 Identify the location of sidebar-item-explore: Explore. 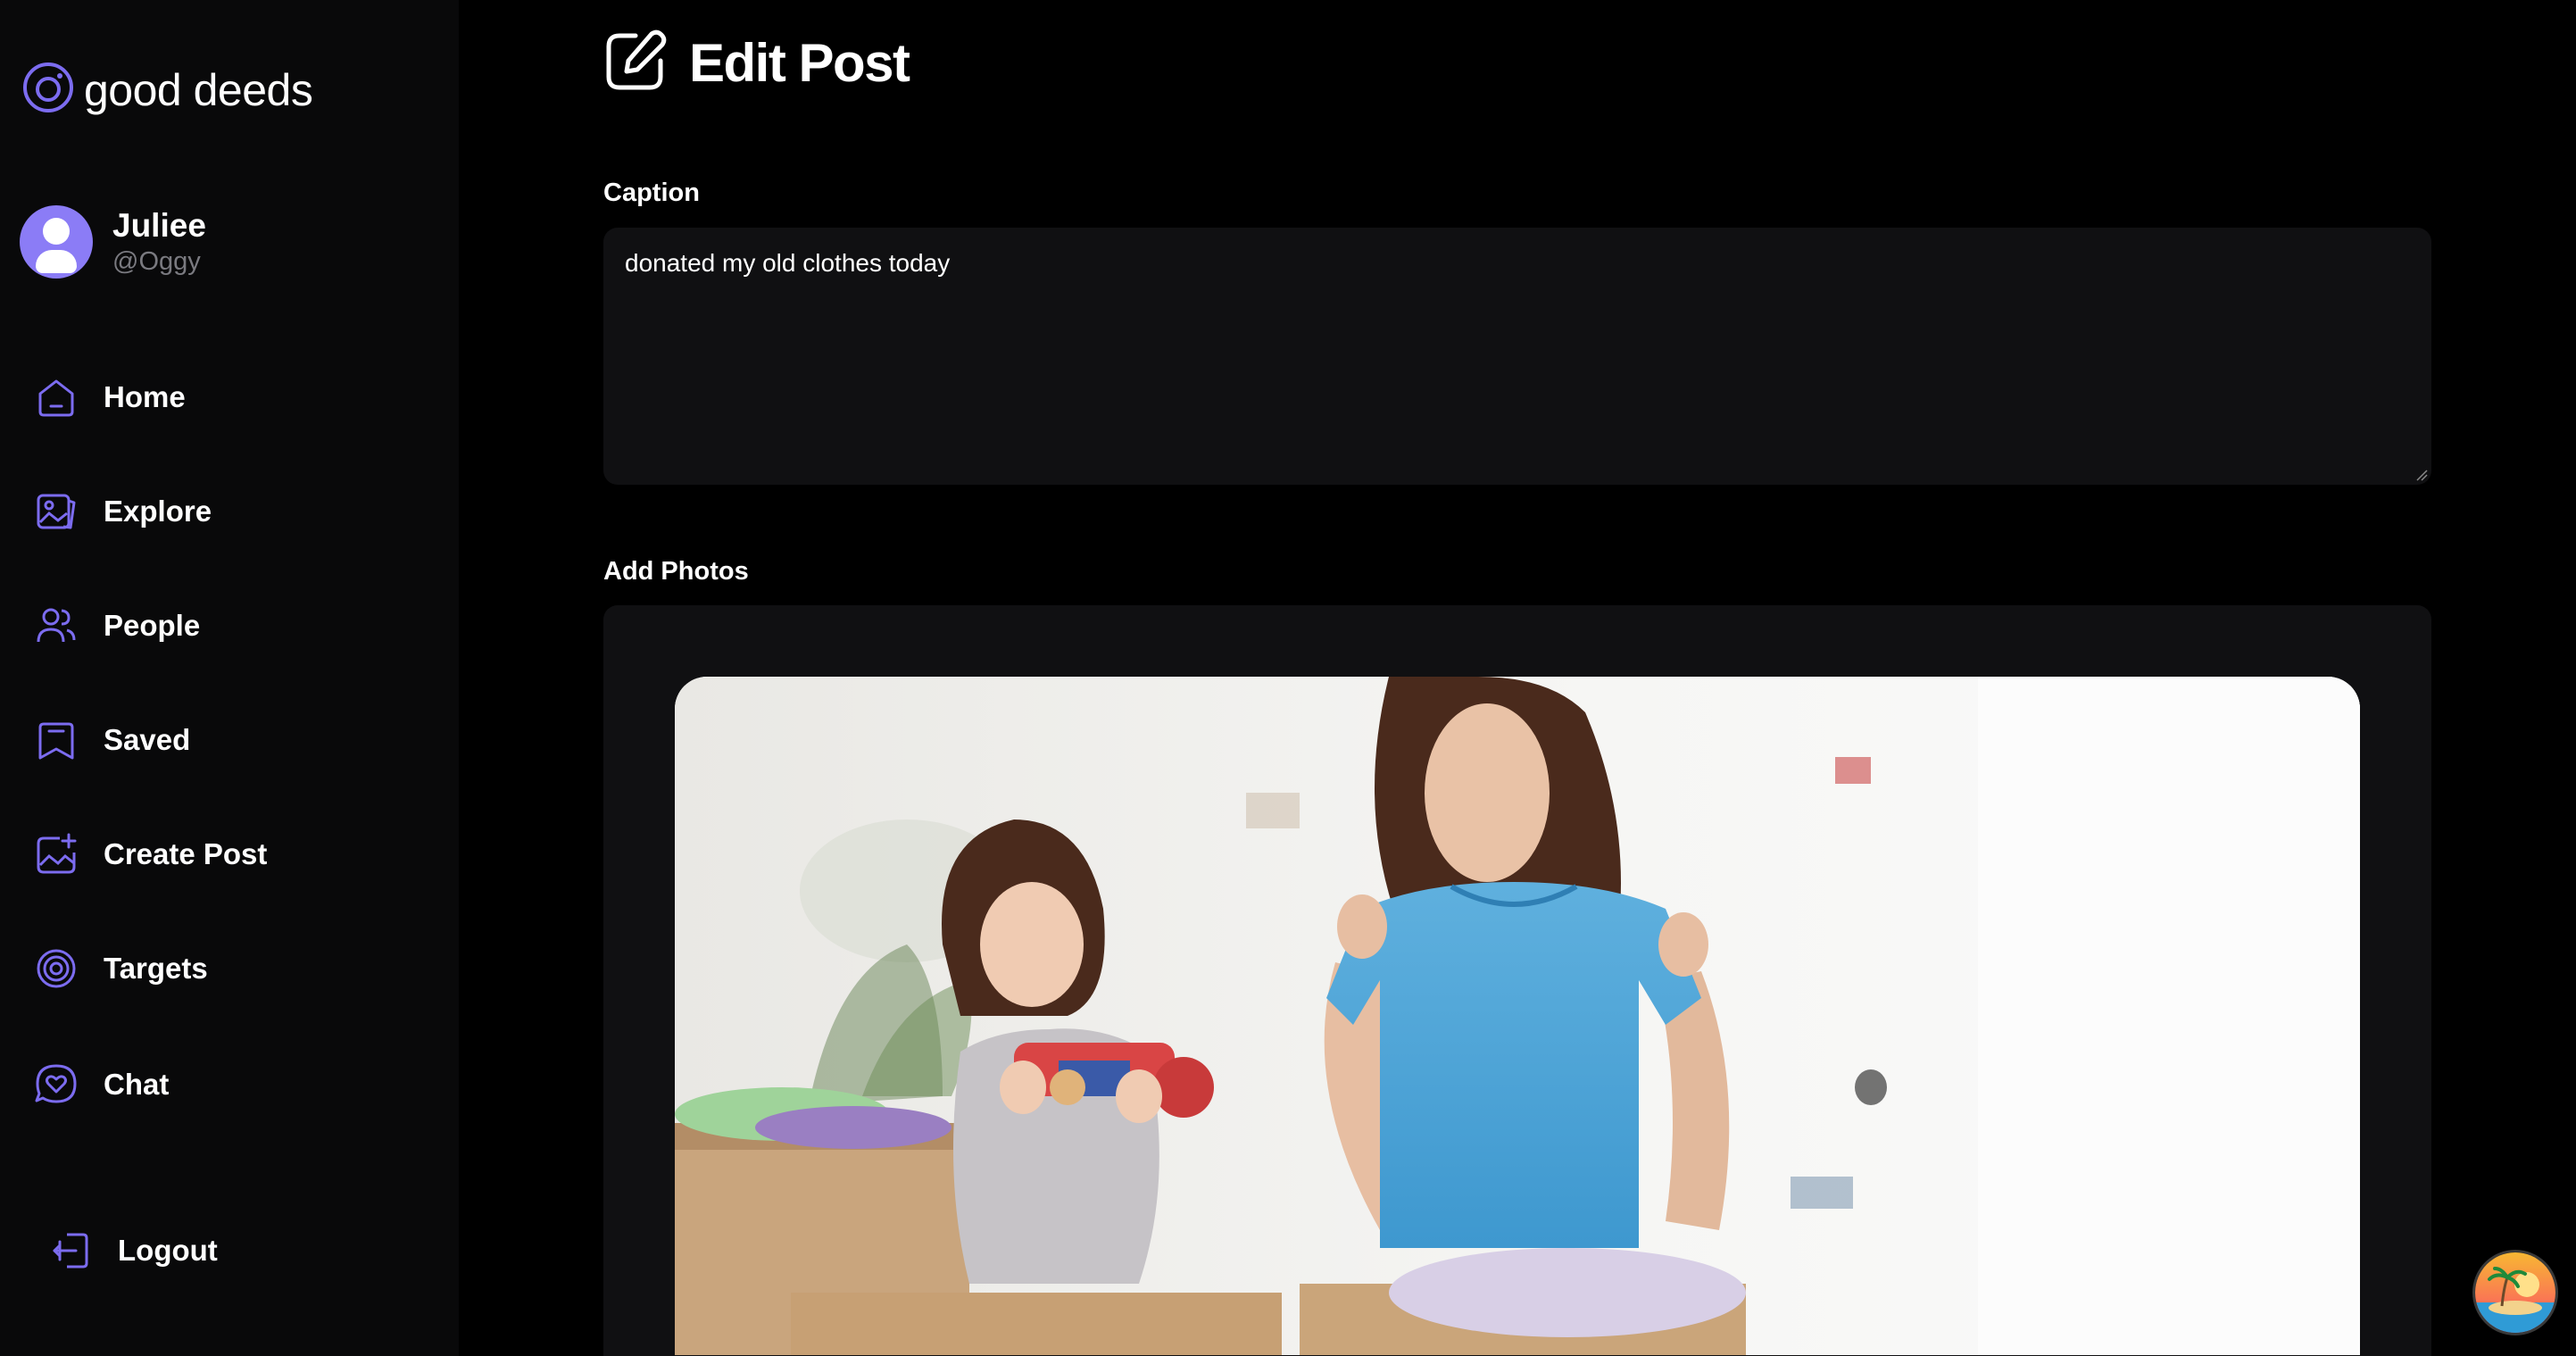
(123, 512).